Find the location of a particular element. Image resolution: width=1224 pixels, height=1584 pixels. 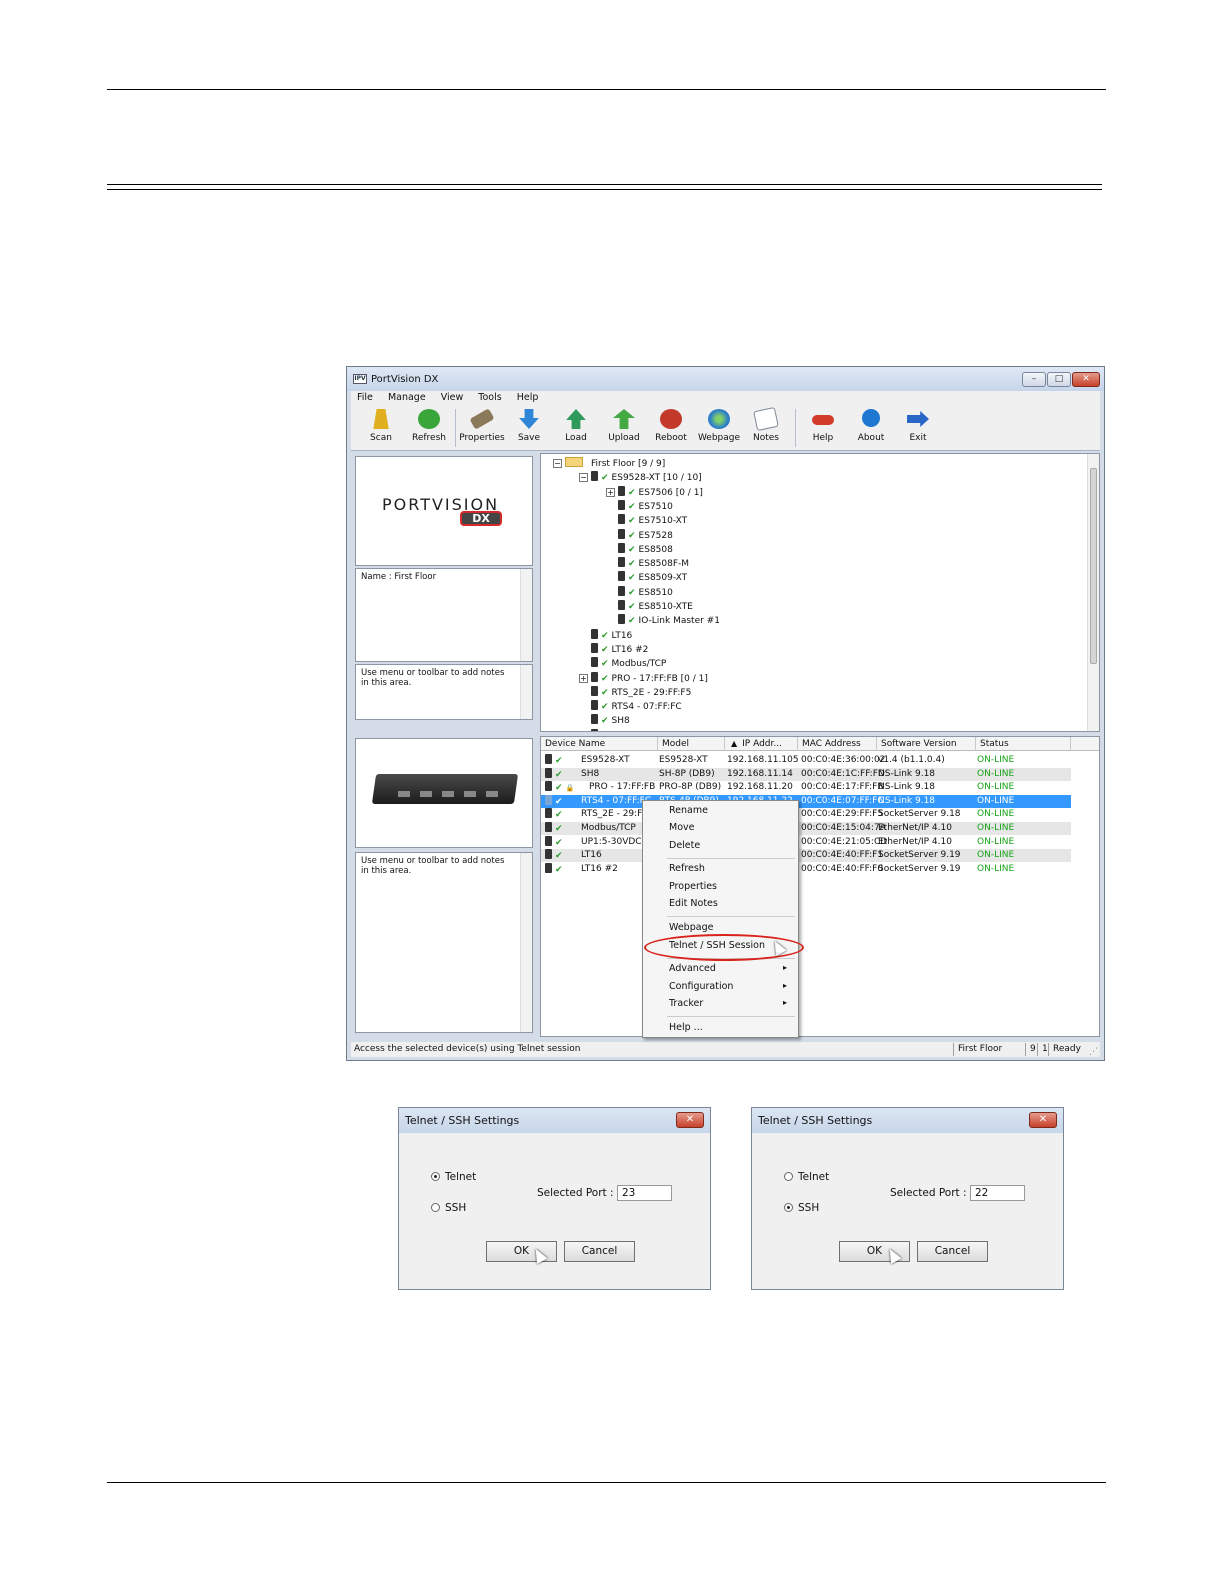

upload-button: Upload is located at coordinates (624, 426).